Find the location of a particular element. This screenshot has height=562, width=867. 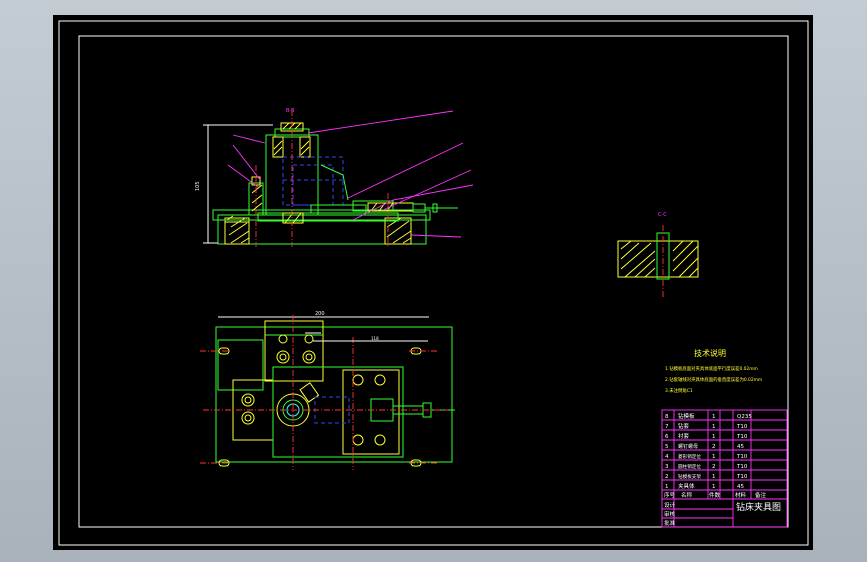

bom-header-no: 序号 is located at coordinates (670, 495).